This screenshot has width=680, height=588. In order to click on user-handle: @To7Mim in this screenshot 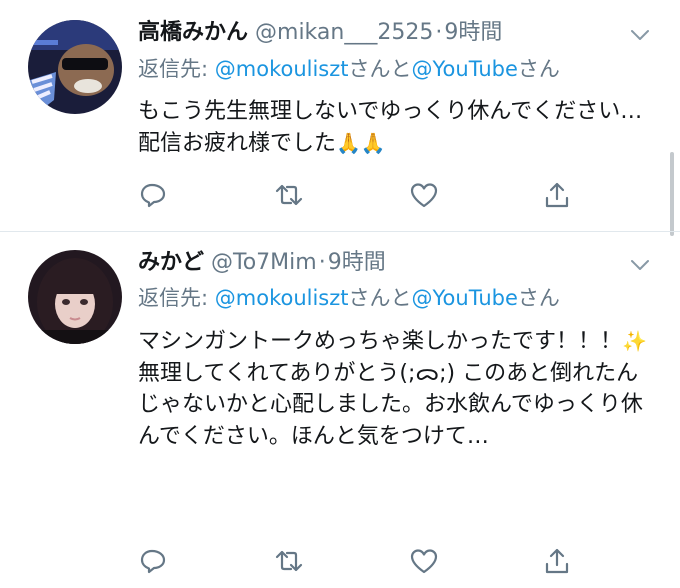, I will do `click(264, 262)`.